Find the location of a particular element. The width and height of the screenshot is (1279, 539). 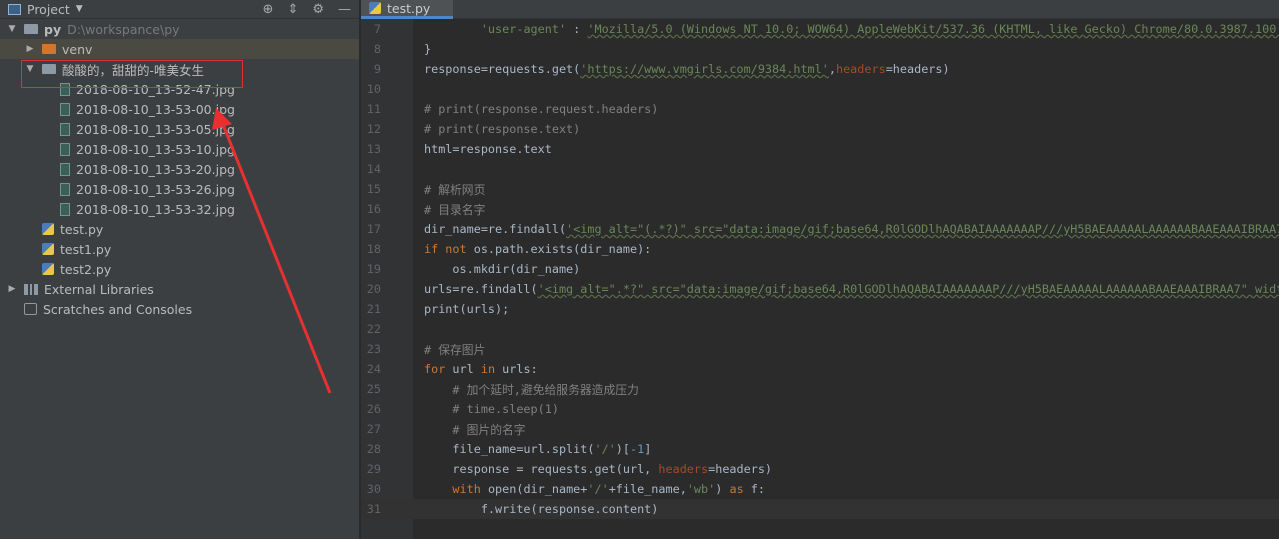

tree-item: ▼ py D:\workspance\py is located at coordinates (179, 29).